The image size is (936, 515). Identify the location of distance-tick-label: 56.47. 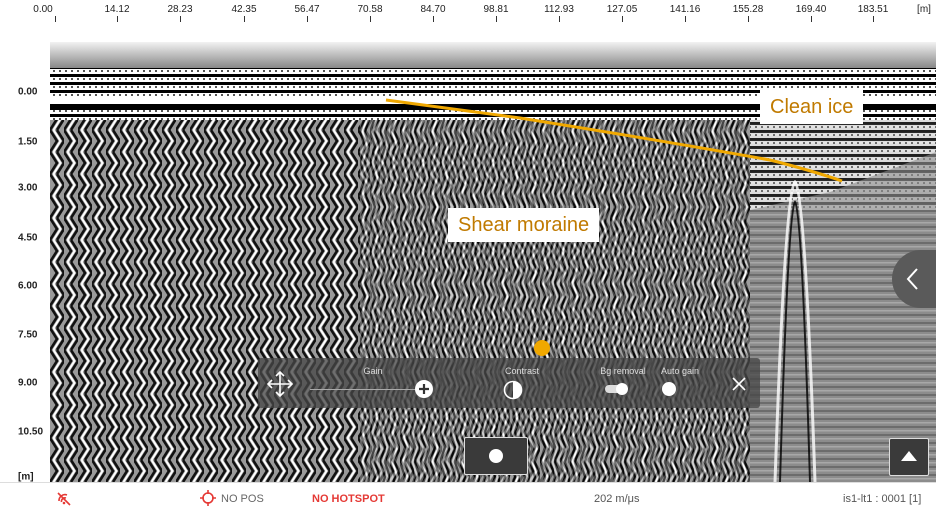
(307, 9).